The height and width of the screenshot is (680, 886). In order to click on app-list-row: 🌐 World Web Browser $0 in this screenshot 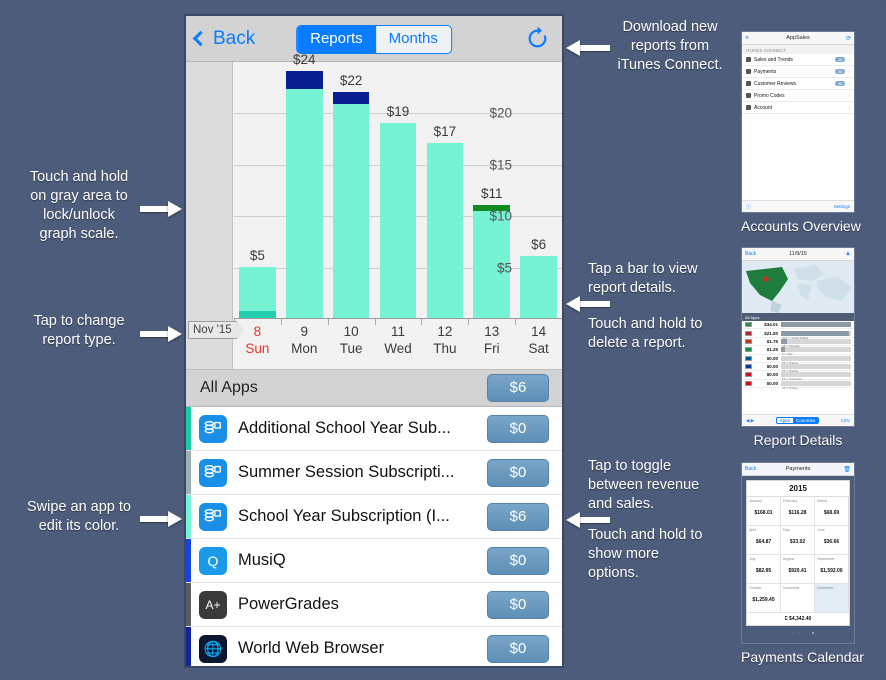, I will do `click(374, 646)`.